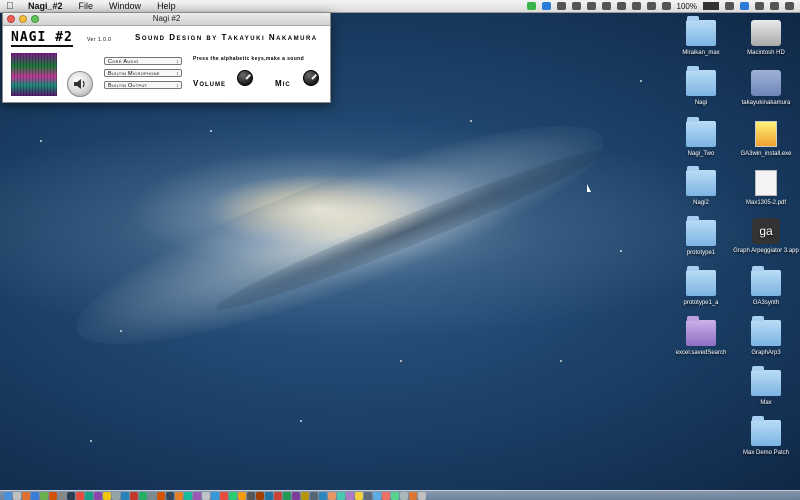 This screenshot has width=800, height=500. Describe the element at coordinates (651, 6) in the screenshot. I see `wifi-icon` at that location.